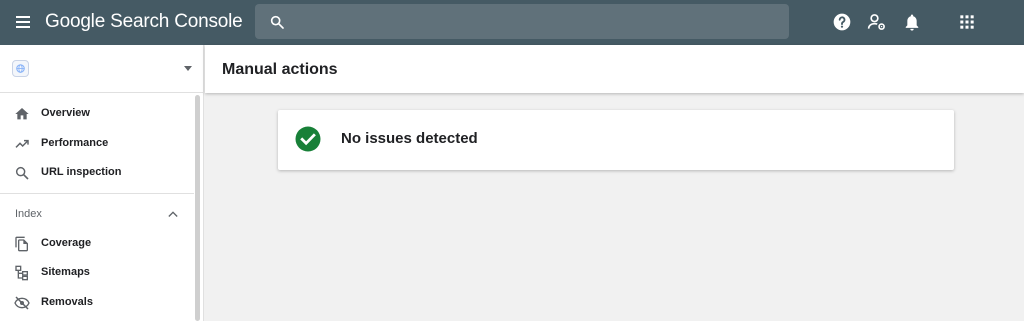 The image size is (1024, 321). Describe the element at coordinates (24, 22) in the screenshot. I see `main-menu-icon` at that location.